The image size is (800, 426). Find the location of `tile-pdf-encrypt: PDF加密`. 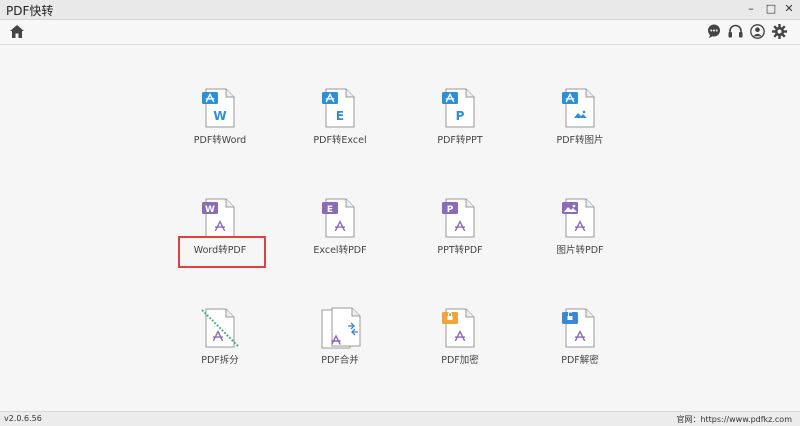

tile-pdf-encrypt: PDF加密 is located at coordinates (460, 336).